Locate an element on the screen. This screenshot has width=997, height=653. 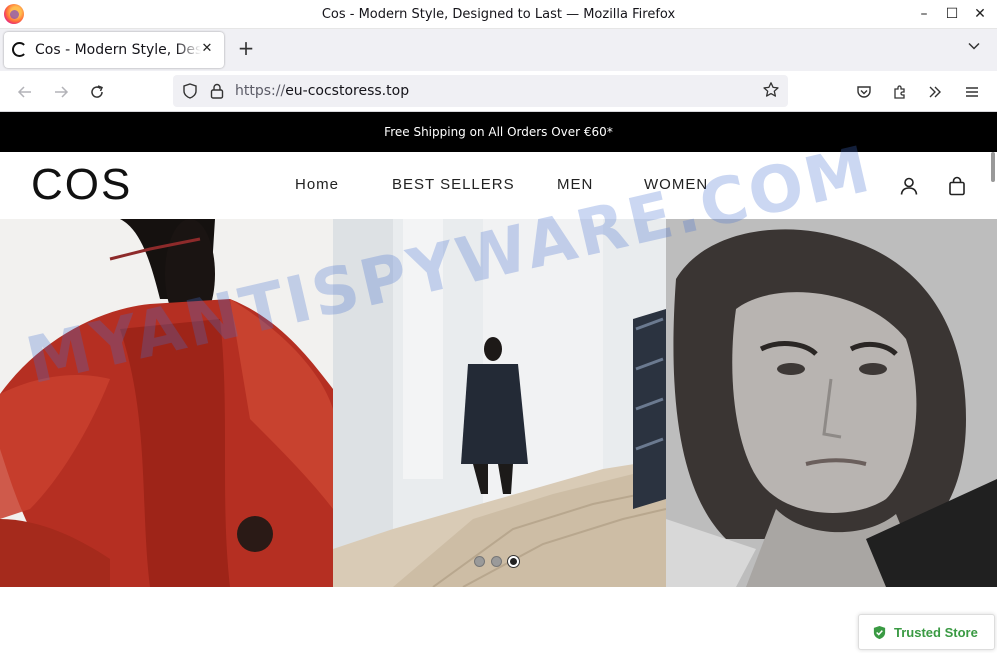
hamburger-menu-icon is located at coordinates (972, 92).